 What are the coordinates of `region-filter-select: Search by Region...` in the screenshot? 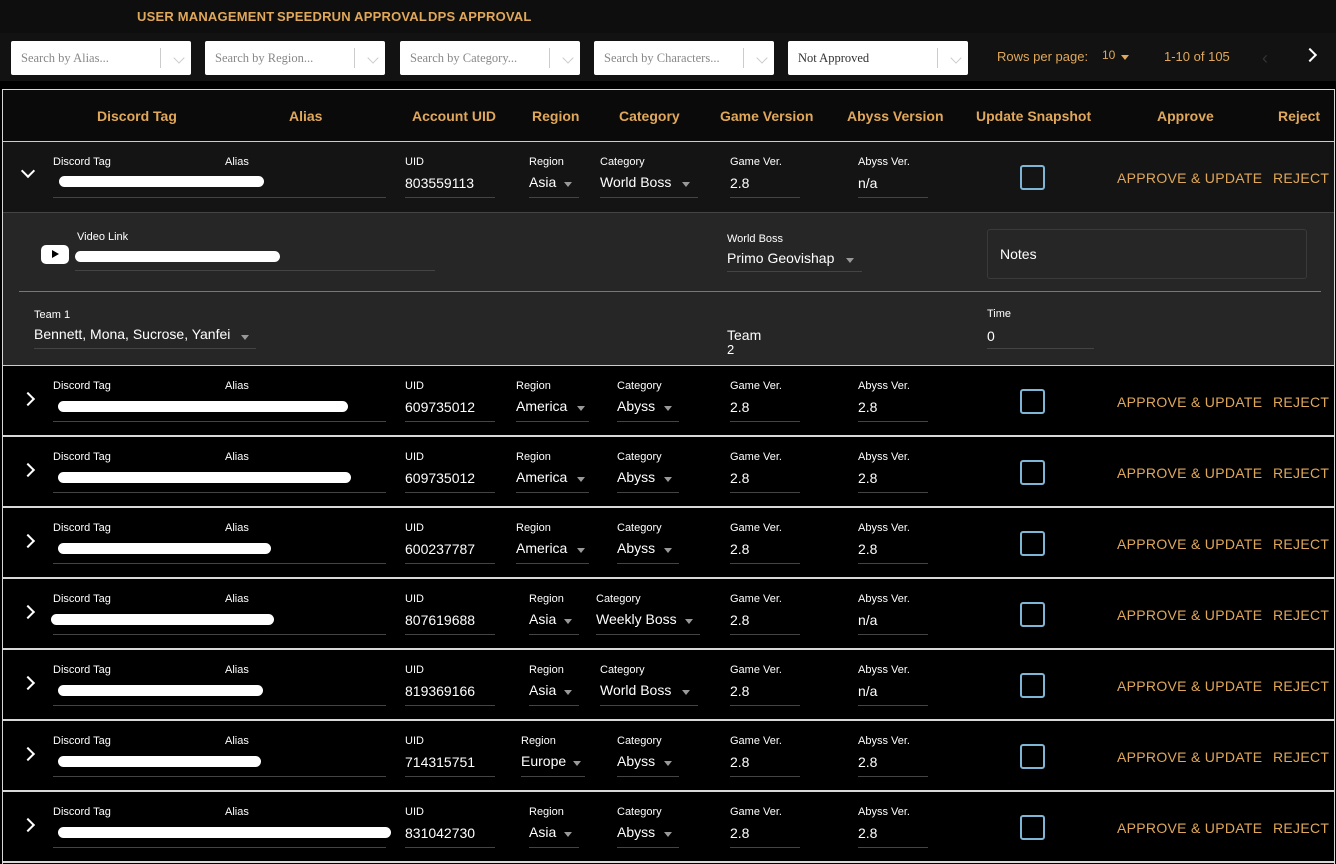 It's located at (295, 58).